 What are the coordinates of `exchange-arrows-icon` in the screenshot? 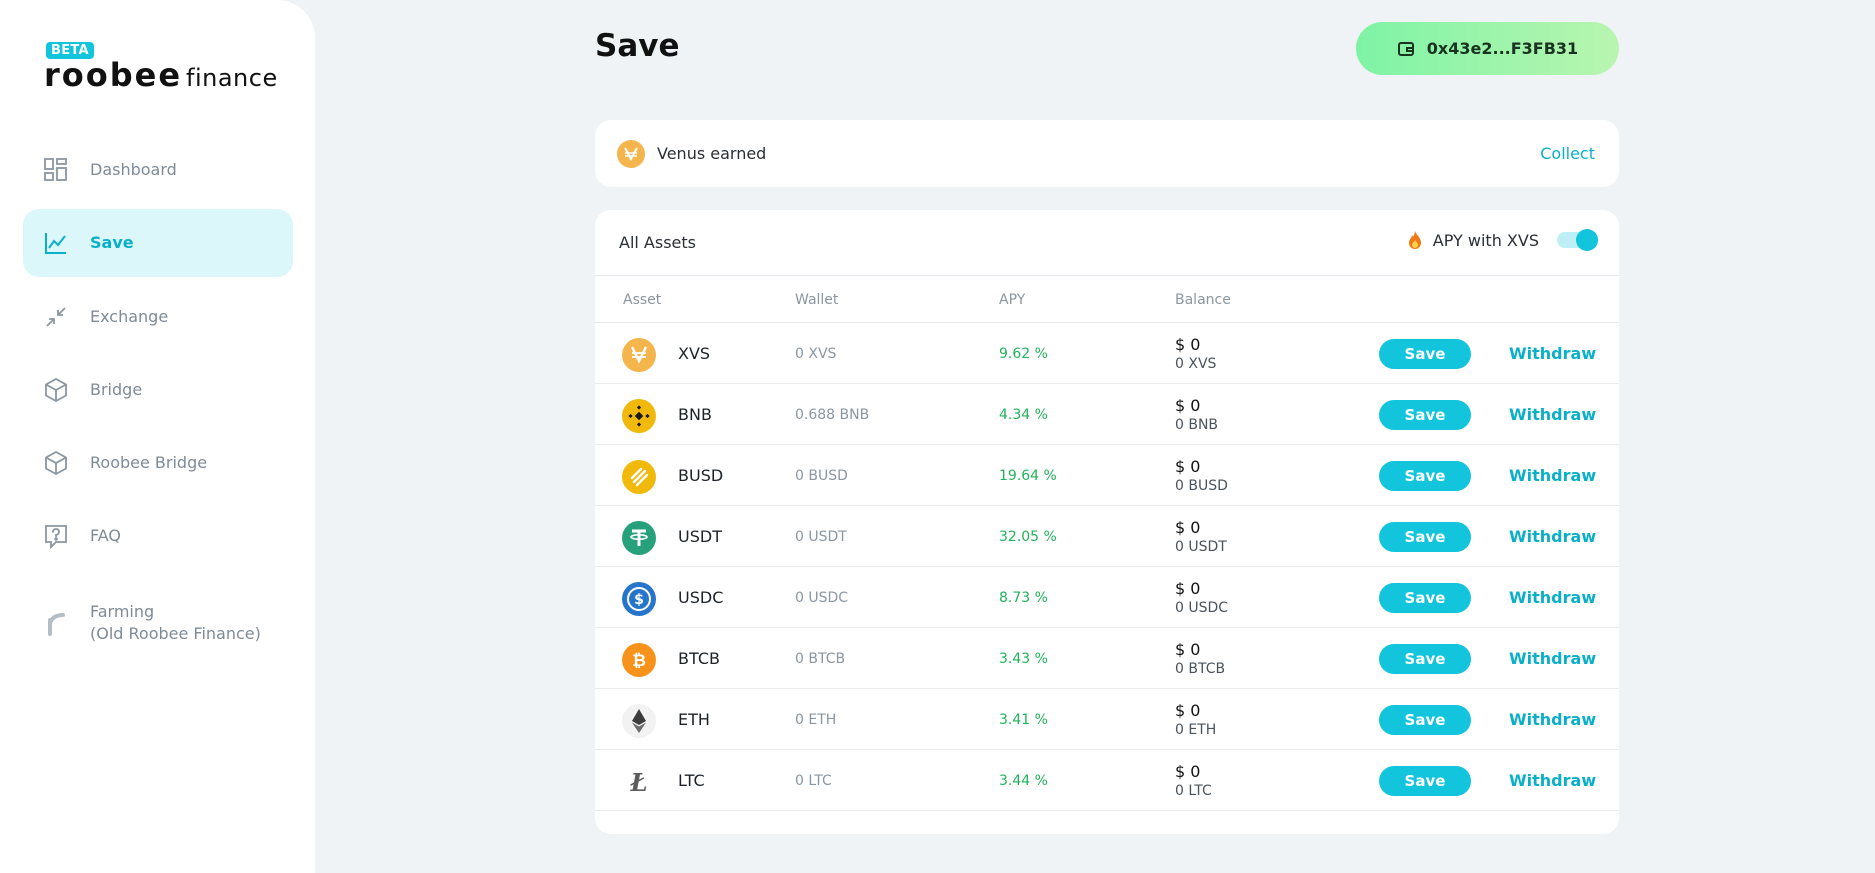 It's located at (56, 317).